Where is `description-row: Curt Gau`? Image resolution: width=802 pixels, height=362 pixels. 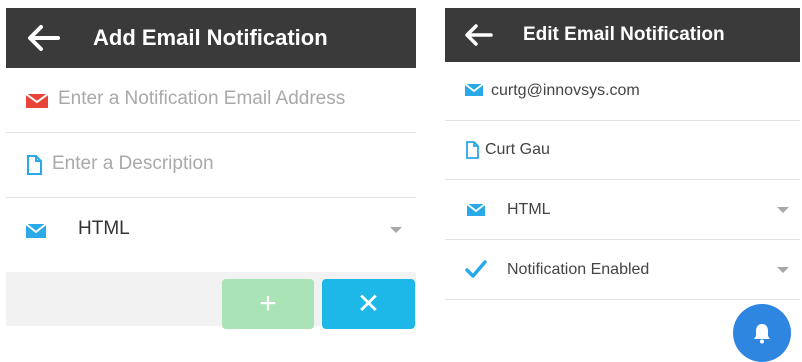
description-row: Curt Gau is located at coordinates (622, 150).